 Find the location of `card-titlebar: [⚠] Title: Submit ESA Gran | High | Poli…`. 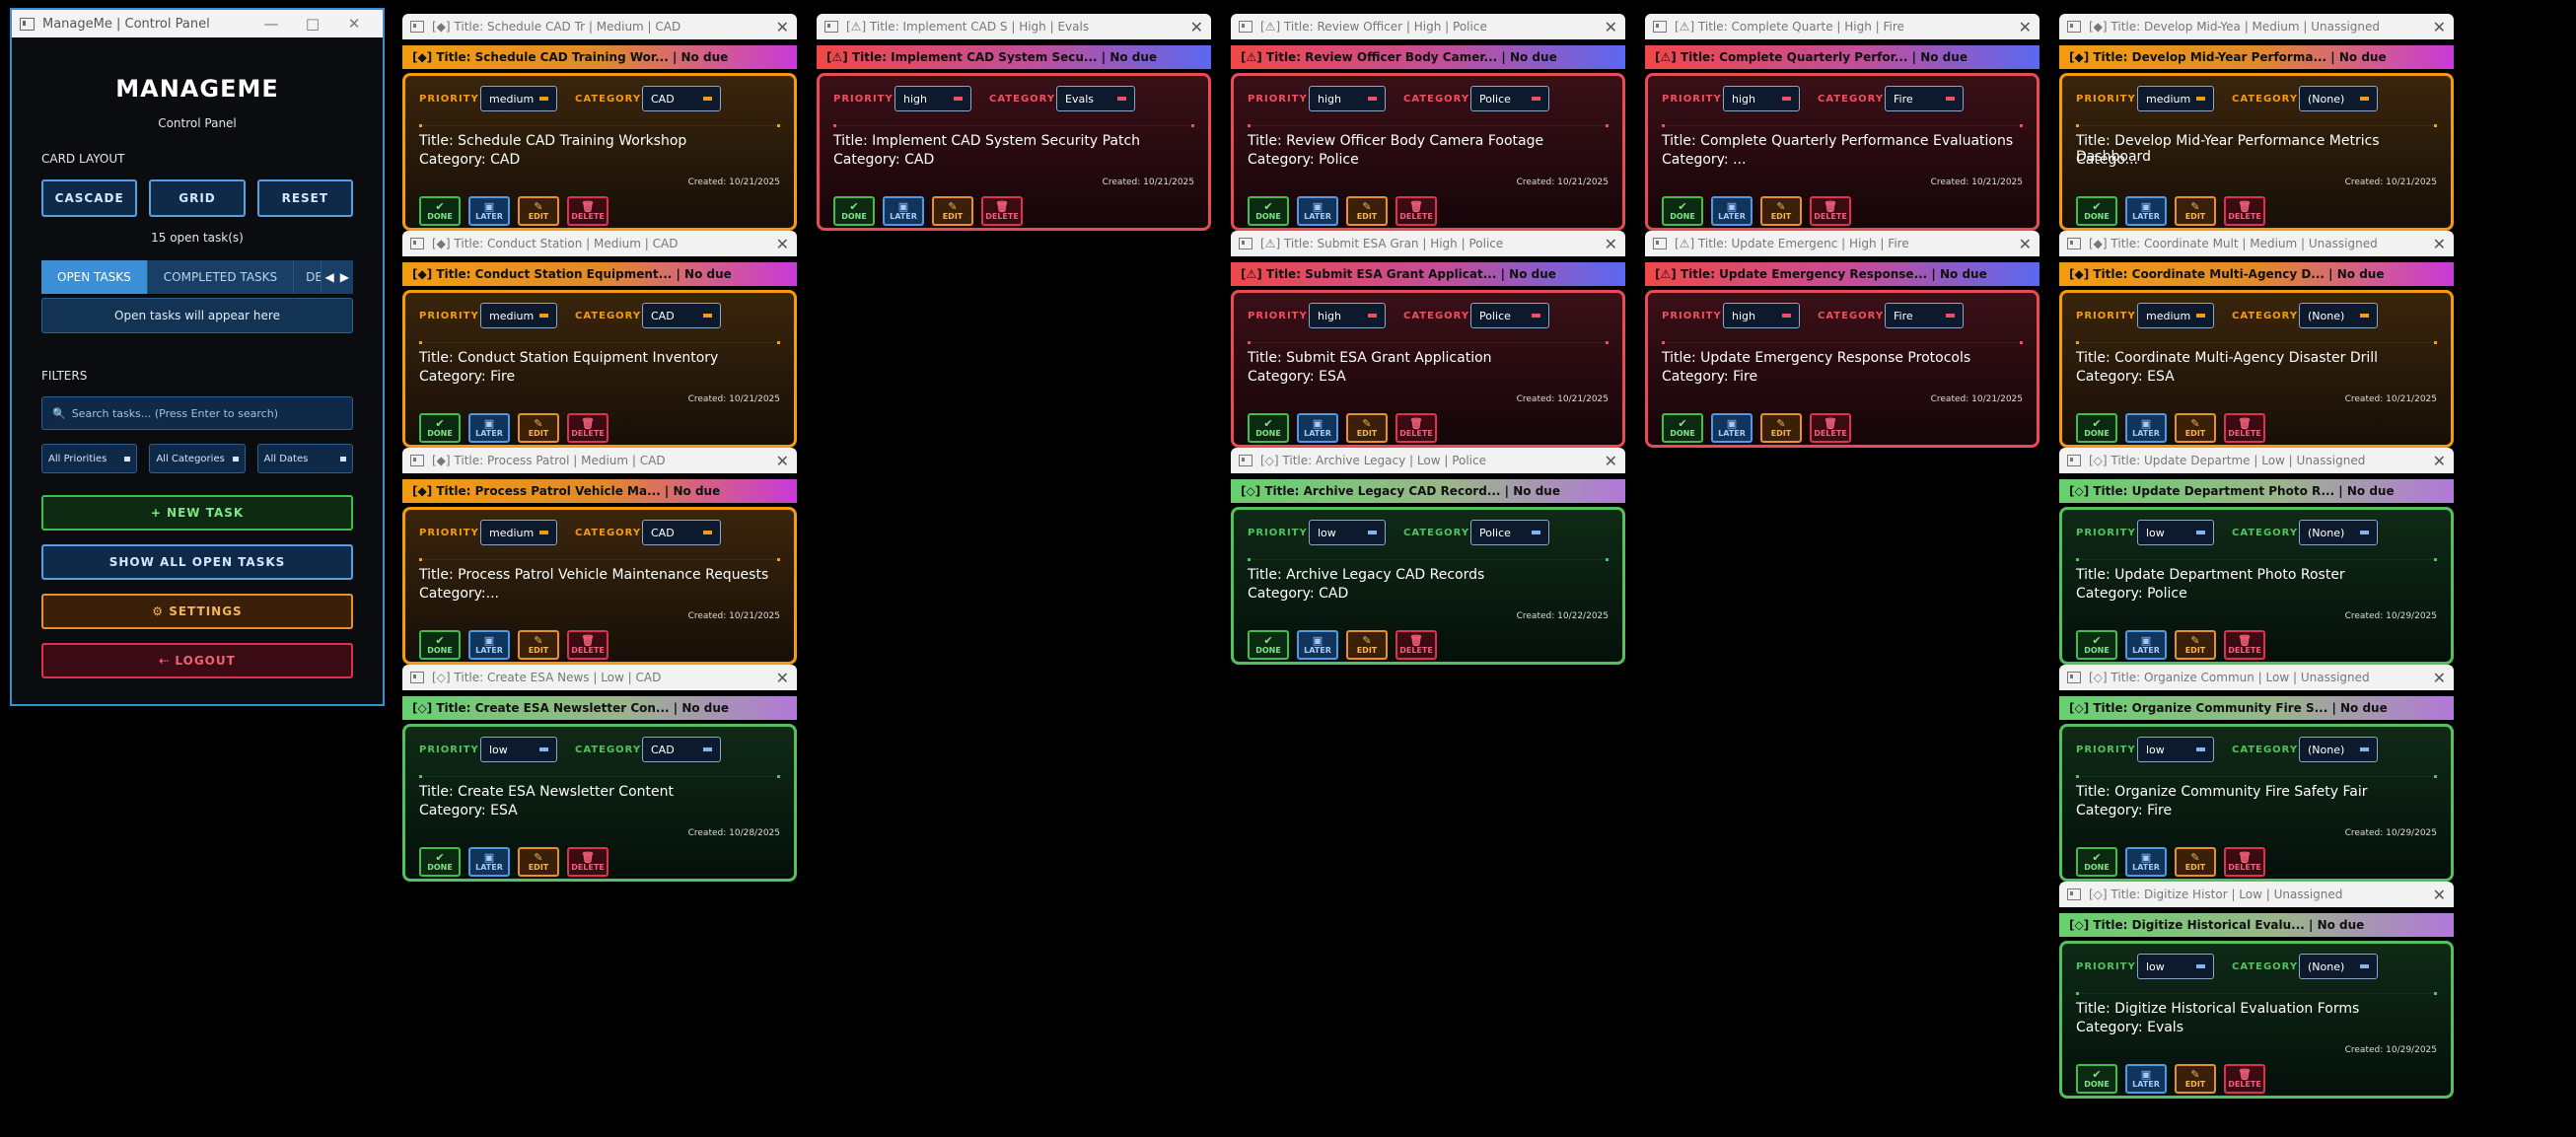

card-titlebar: [⚠] Title: Submit ESA Gran | High | Poli… is located at coordinates (1428, 243).